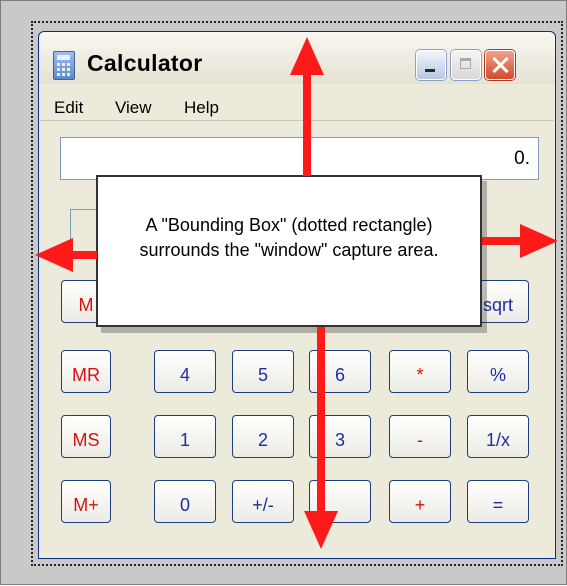  What do you see at coordinates (339, 440) in the screenshot?
I see `key-label: 3` at bounding box center [339, 440].